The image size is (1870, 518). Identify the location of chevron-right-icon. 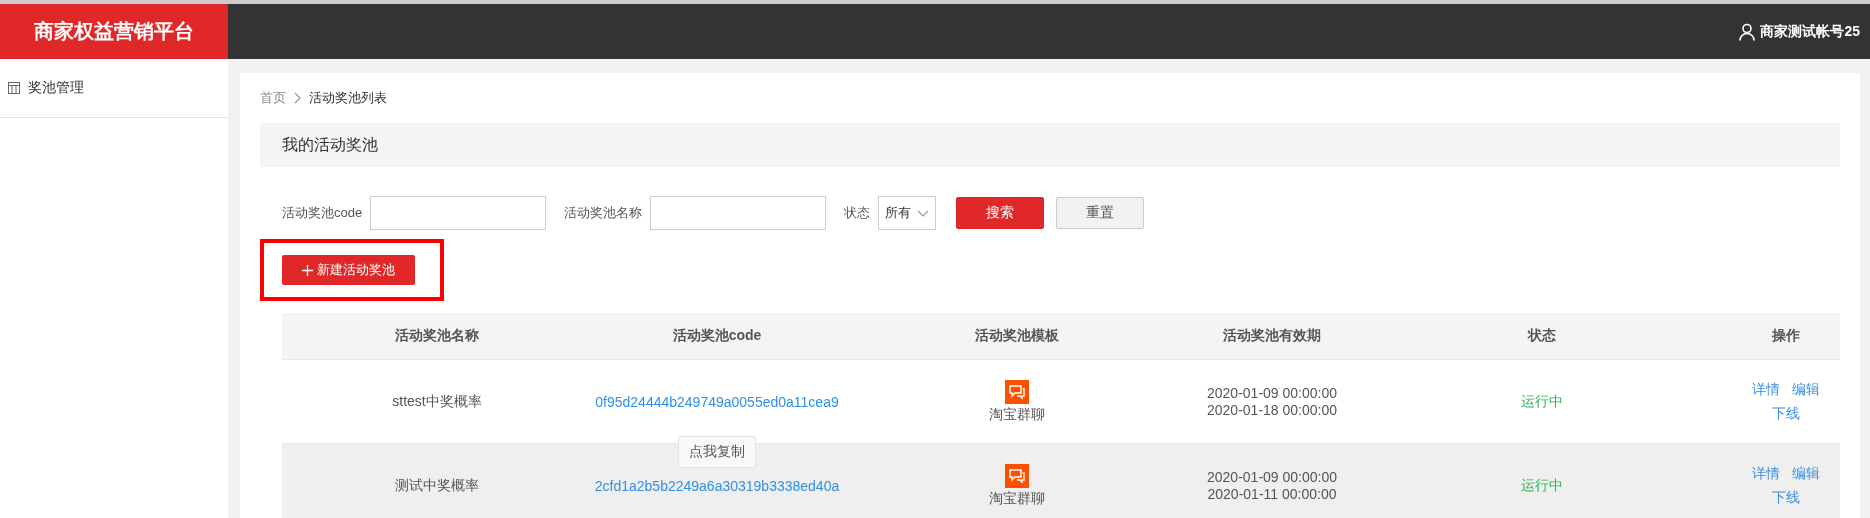
(297, 98).